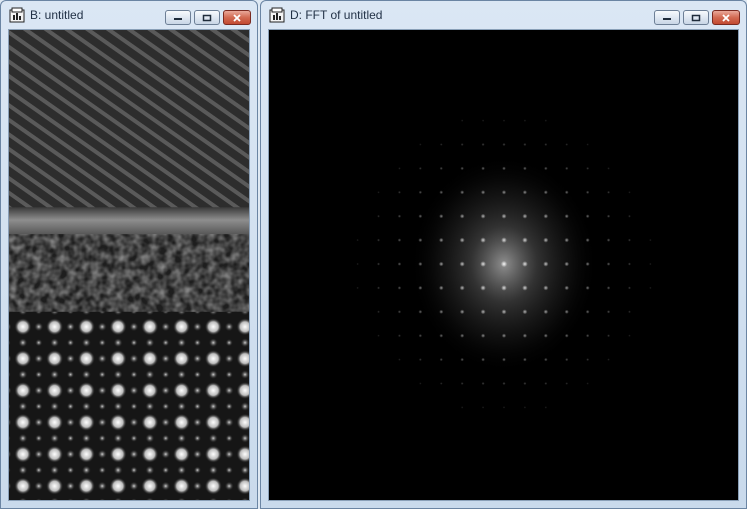 The height and width of the screenshot is (509, 747). What do you see at coordinates (129, 15) in the screenshot?
I see `window-titlebar: B: untitled` at bounding box center [129, 15].